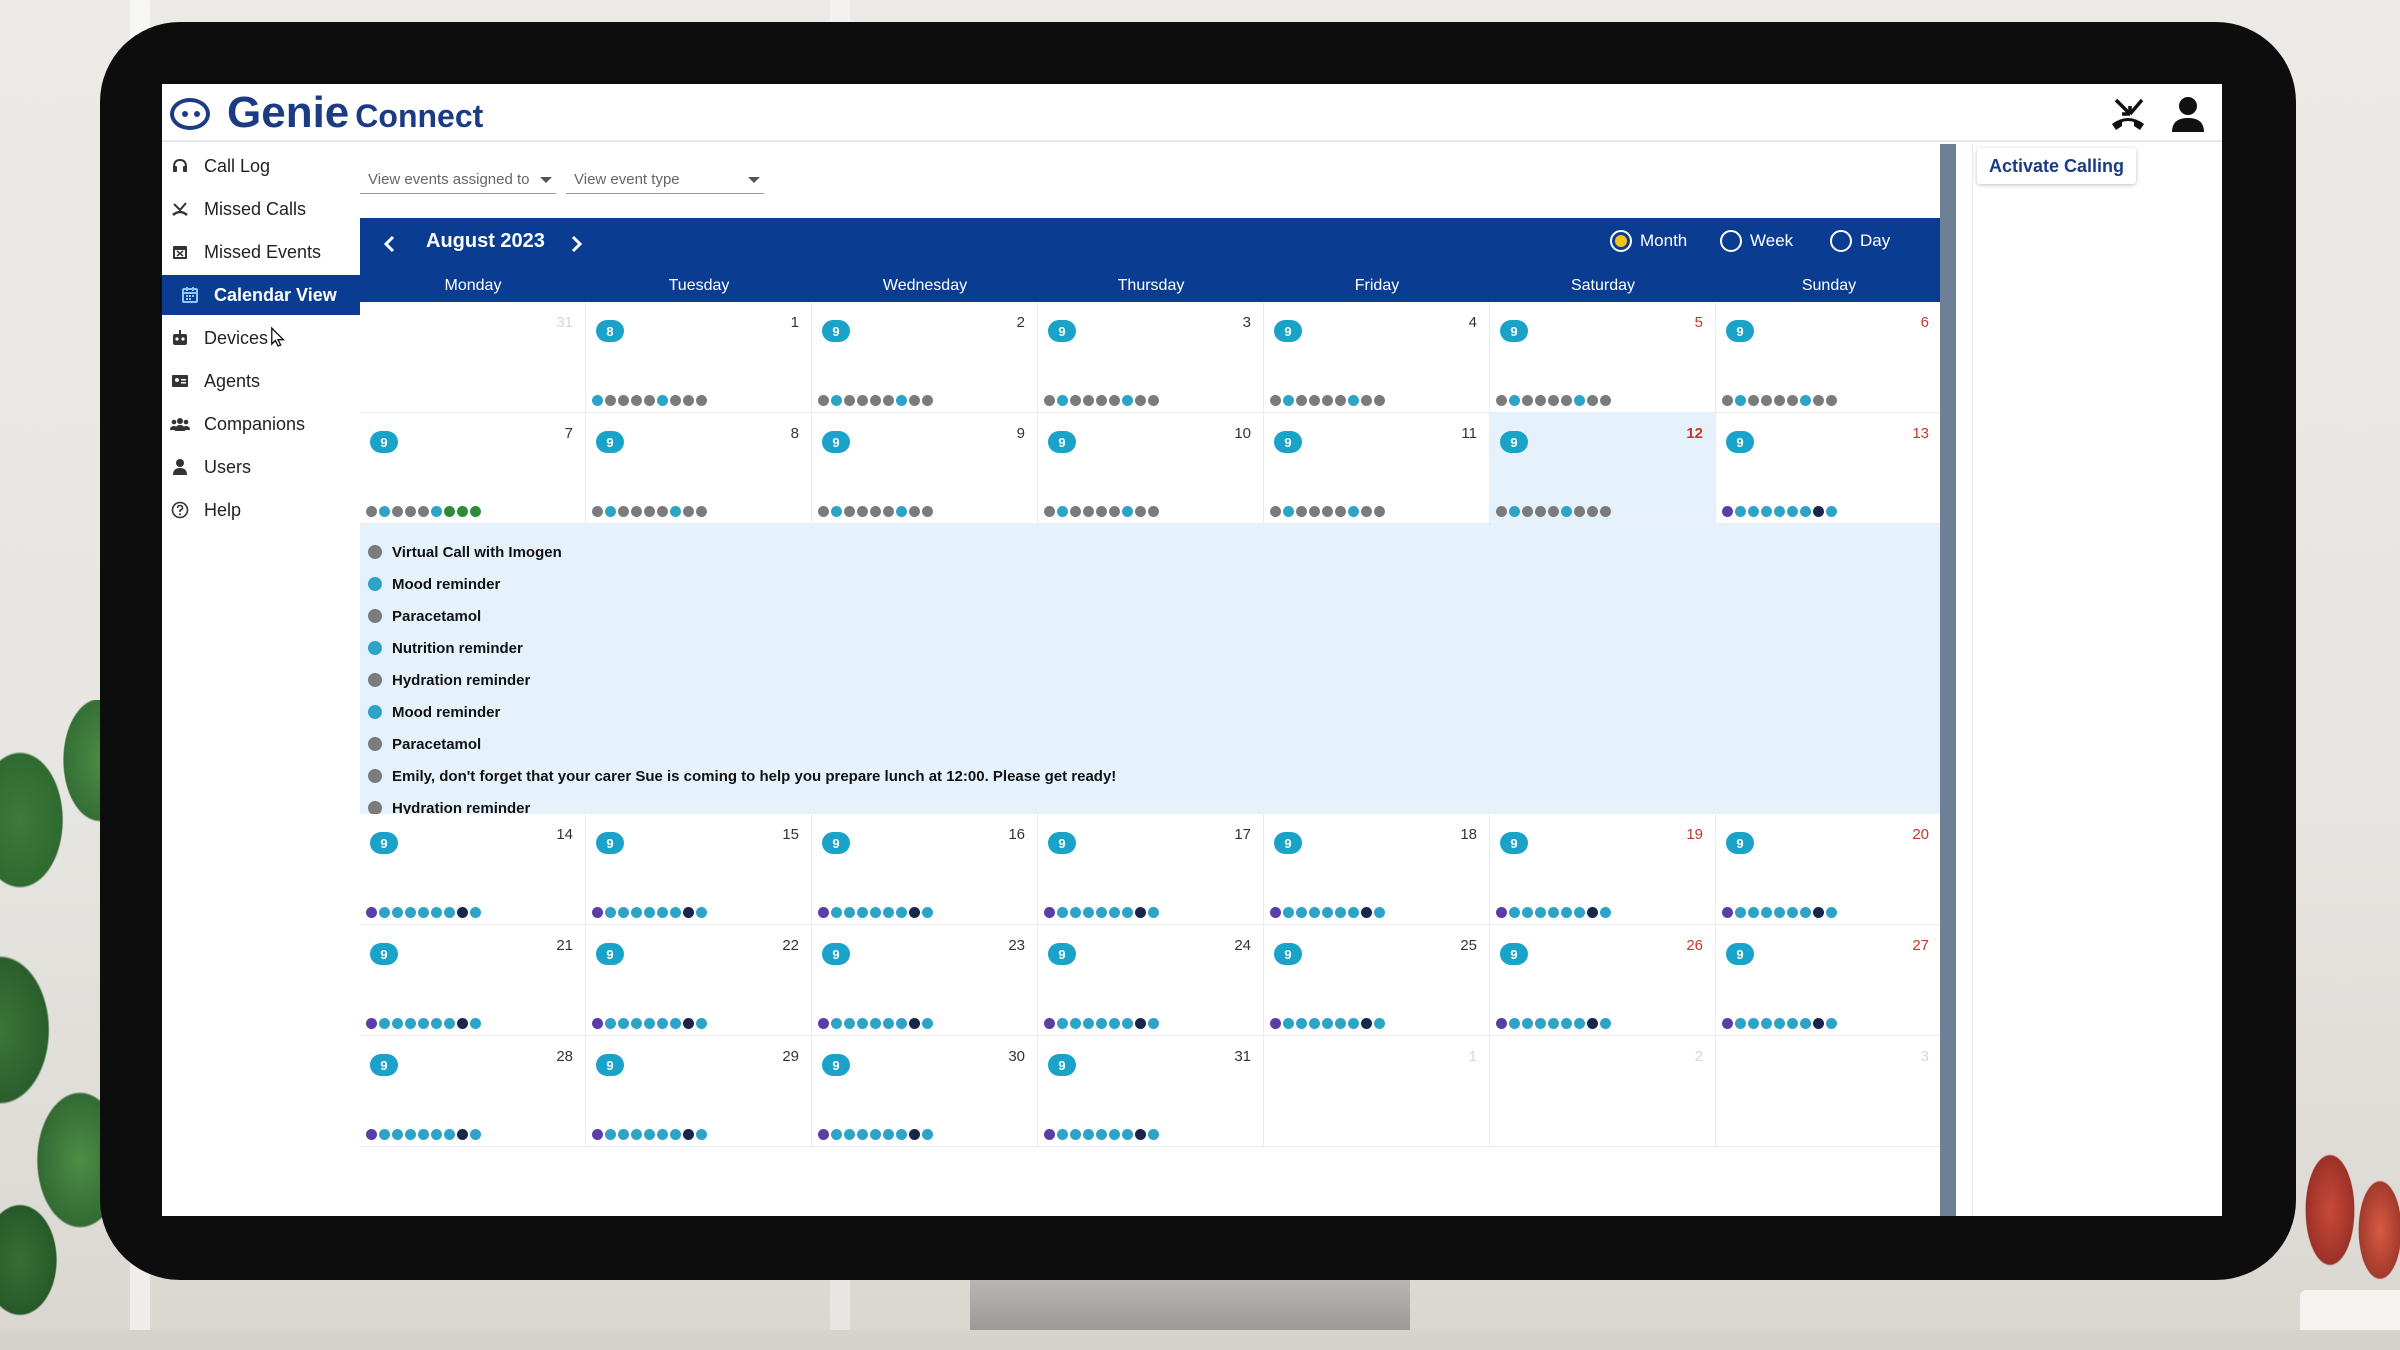 This screenshot has width=2400, height=1350. Describe the element at coordinates (261, 166) in the screenshot. I see `sidebar-item-call-log: Call Log` at that location.